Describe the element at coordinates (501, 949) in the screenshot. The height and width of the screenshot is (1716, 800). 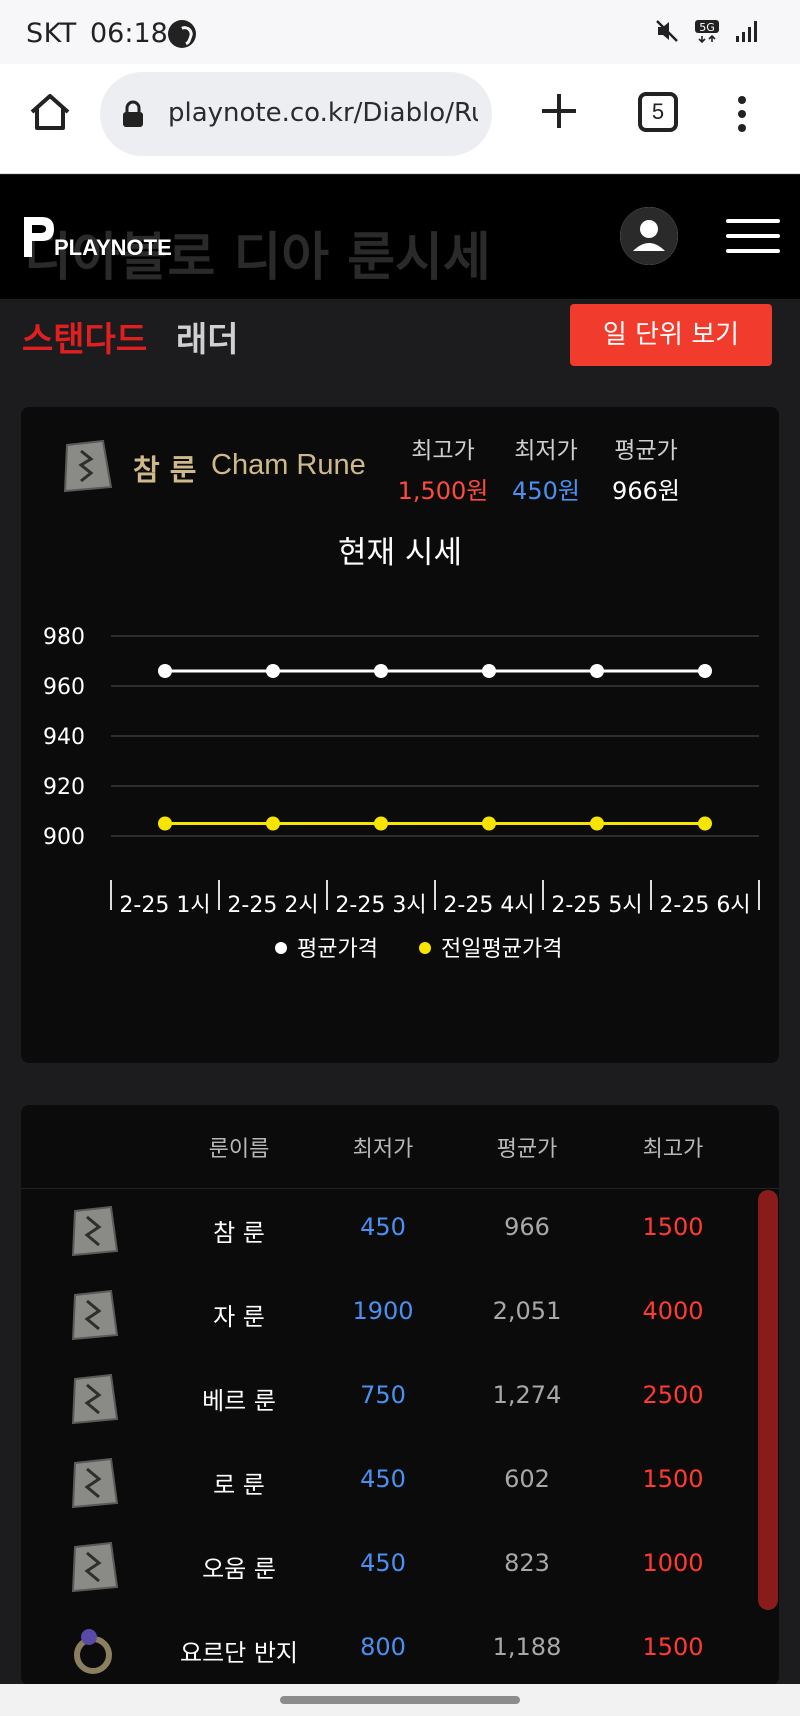
I see `legend-label-1: 전일평균가격` at that location.